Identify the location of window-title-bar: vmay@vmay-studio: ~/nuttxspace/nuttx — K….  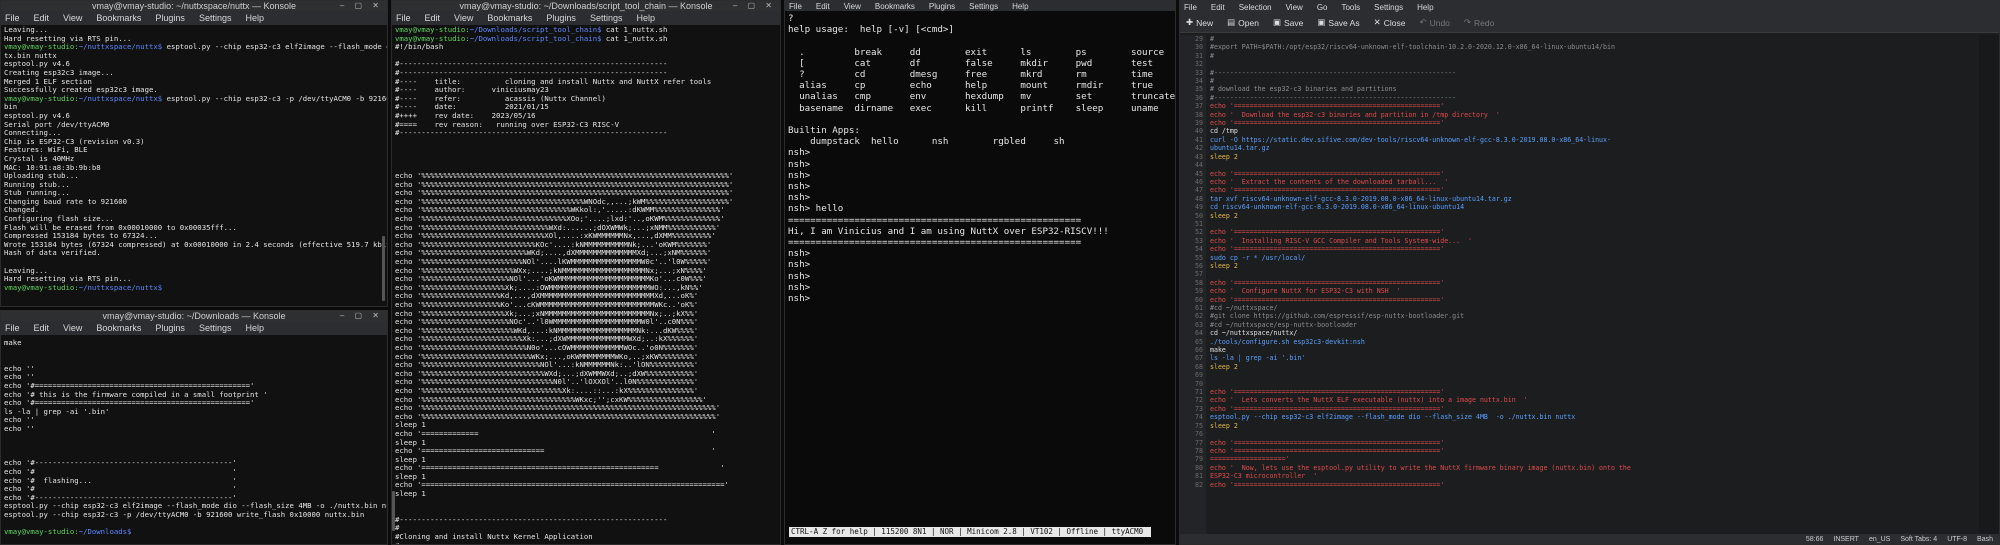
(194, 6).